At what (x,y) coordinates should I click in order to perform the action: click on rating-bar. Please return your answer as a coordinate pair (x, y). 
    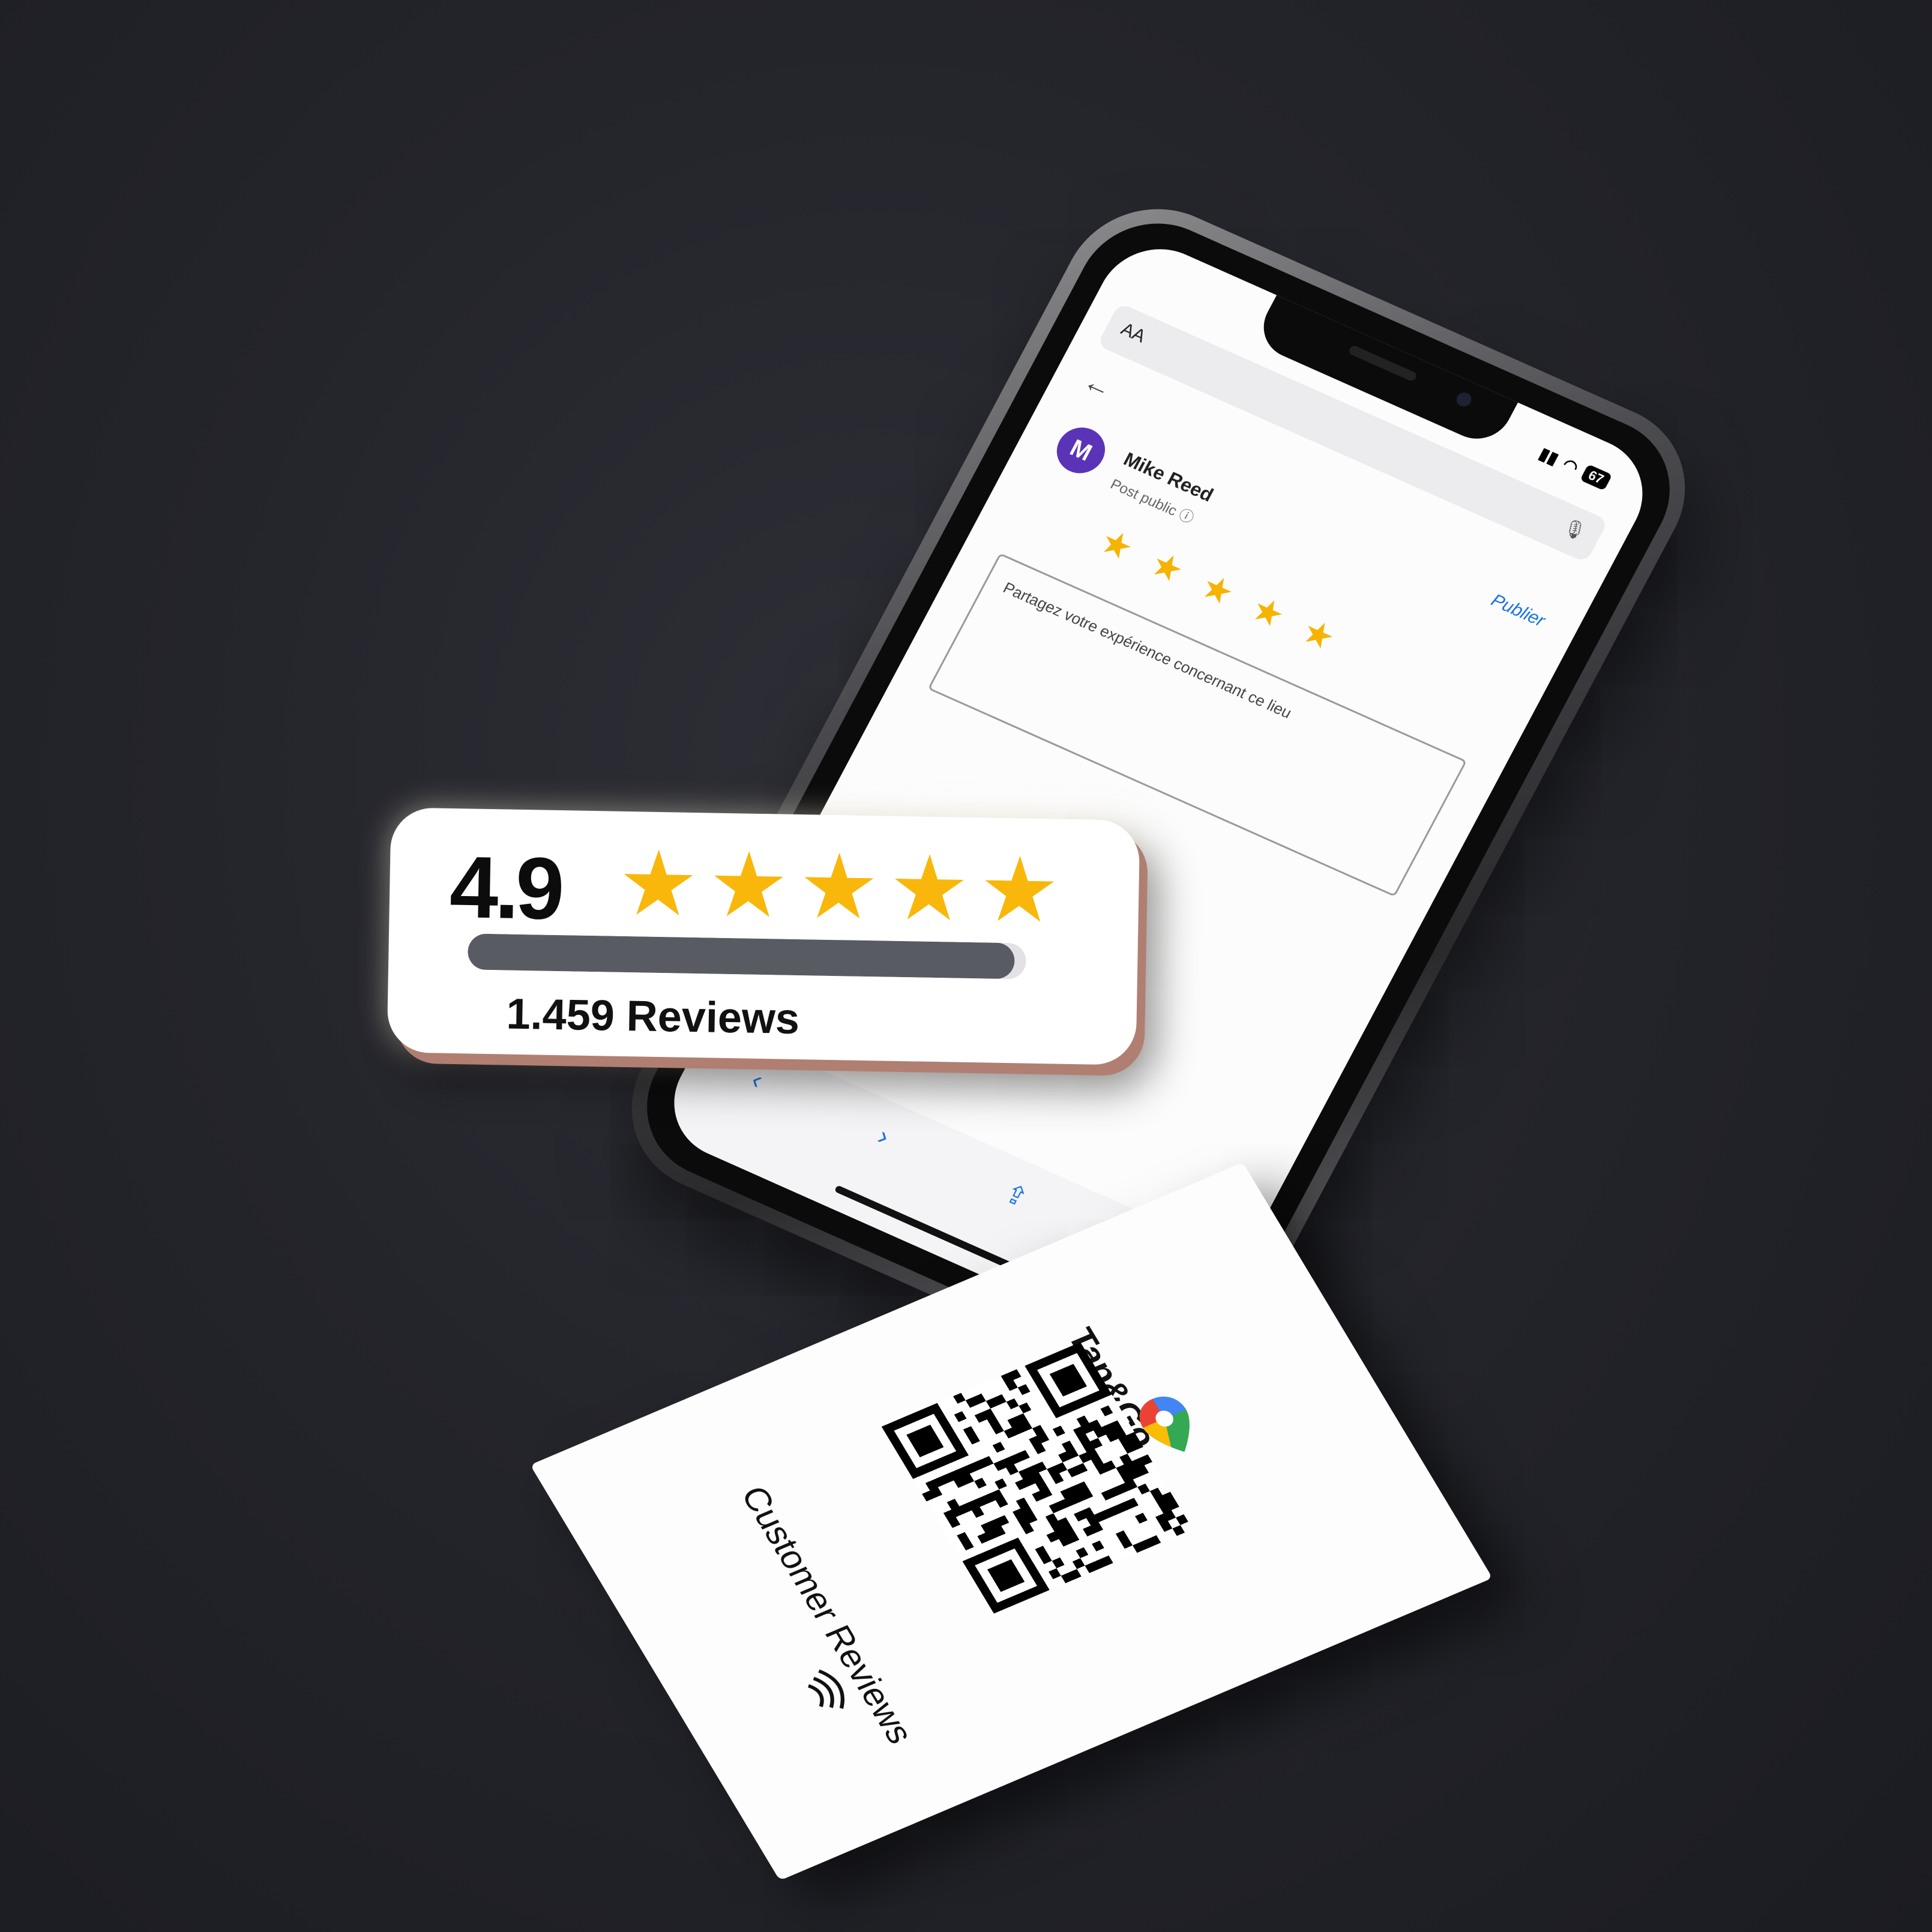
    Looking at the image, I should click on (747, 956).